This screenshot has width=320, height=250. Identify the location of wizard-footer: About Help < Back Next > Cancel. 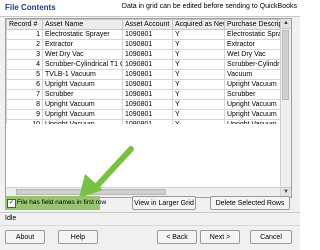
(150, 237).